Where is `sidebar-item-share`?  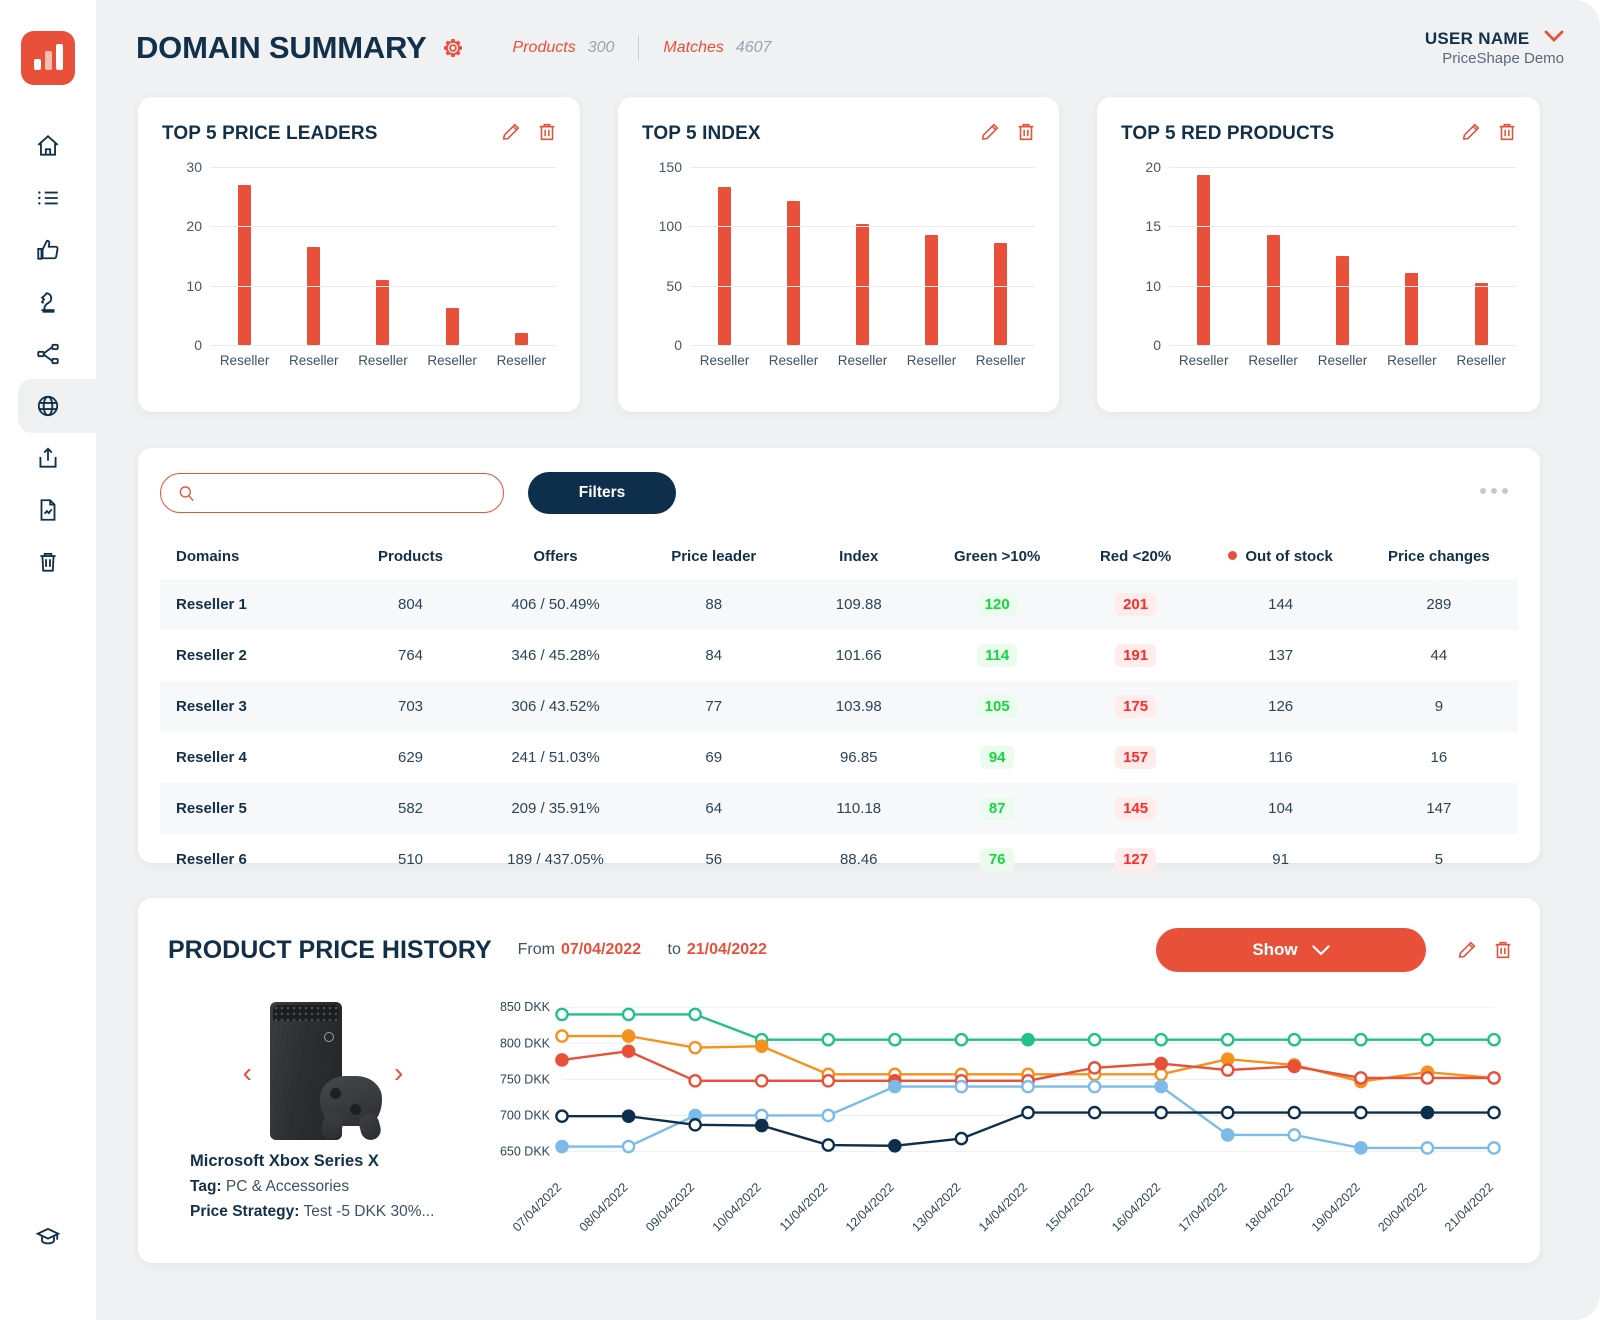 sidebar-item-share is located at coordinates (48, 354).